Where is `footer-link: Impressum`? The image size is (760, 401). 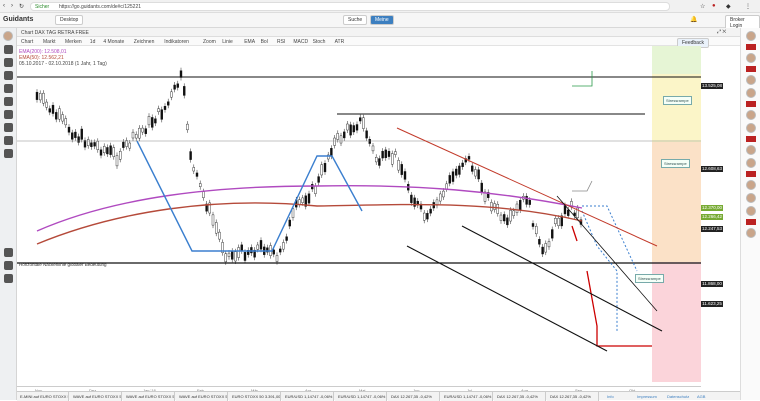
footer-link: Impressum is located at coordinates (647, 396).